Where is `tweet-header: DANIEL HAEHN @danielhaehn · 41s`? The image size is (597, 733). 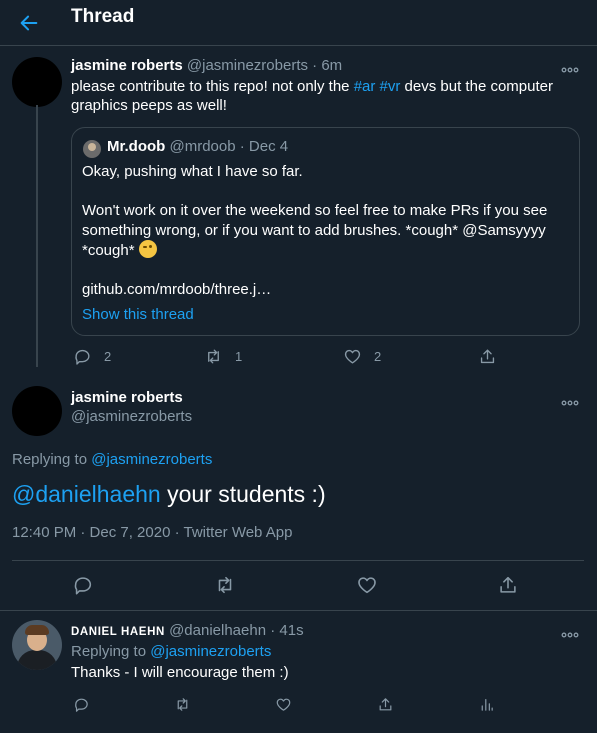 tweet-header: DANIEL HAEHN @danielhaehn · 41s is located at coordinates (187, 630).